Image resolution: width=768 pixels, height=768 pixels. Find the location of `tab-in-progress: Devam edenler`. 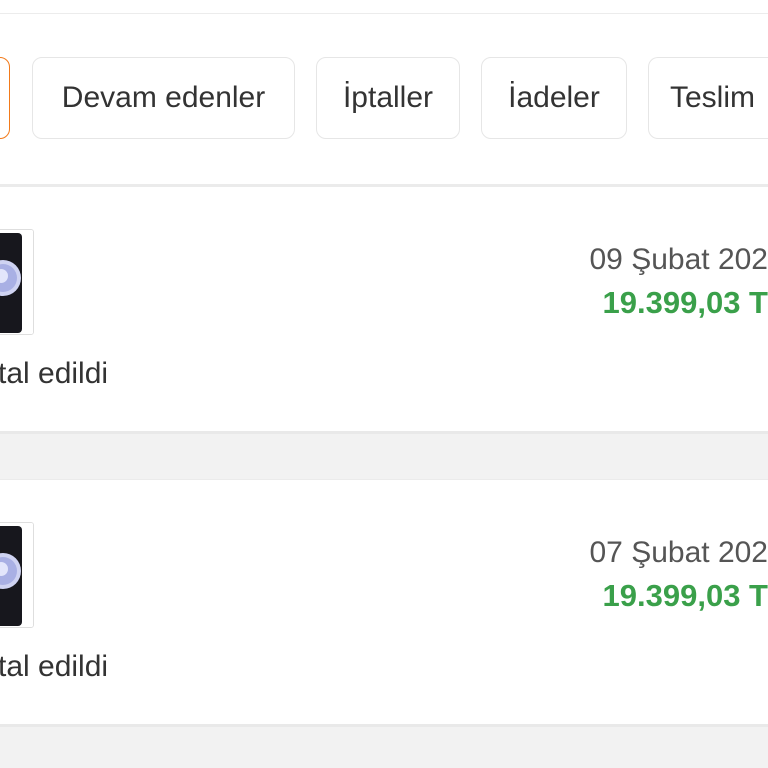

tab-in-progress: Devam edenler is located at coordinates (163, 98).